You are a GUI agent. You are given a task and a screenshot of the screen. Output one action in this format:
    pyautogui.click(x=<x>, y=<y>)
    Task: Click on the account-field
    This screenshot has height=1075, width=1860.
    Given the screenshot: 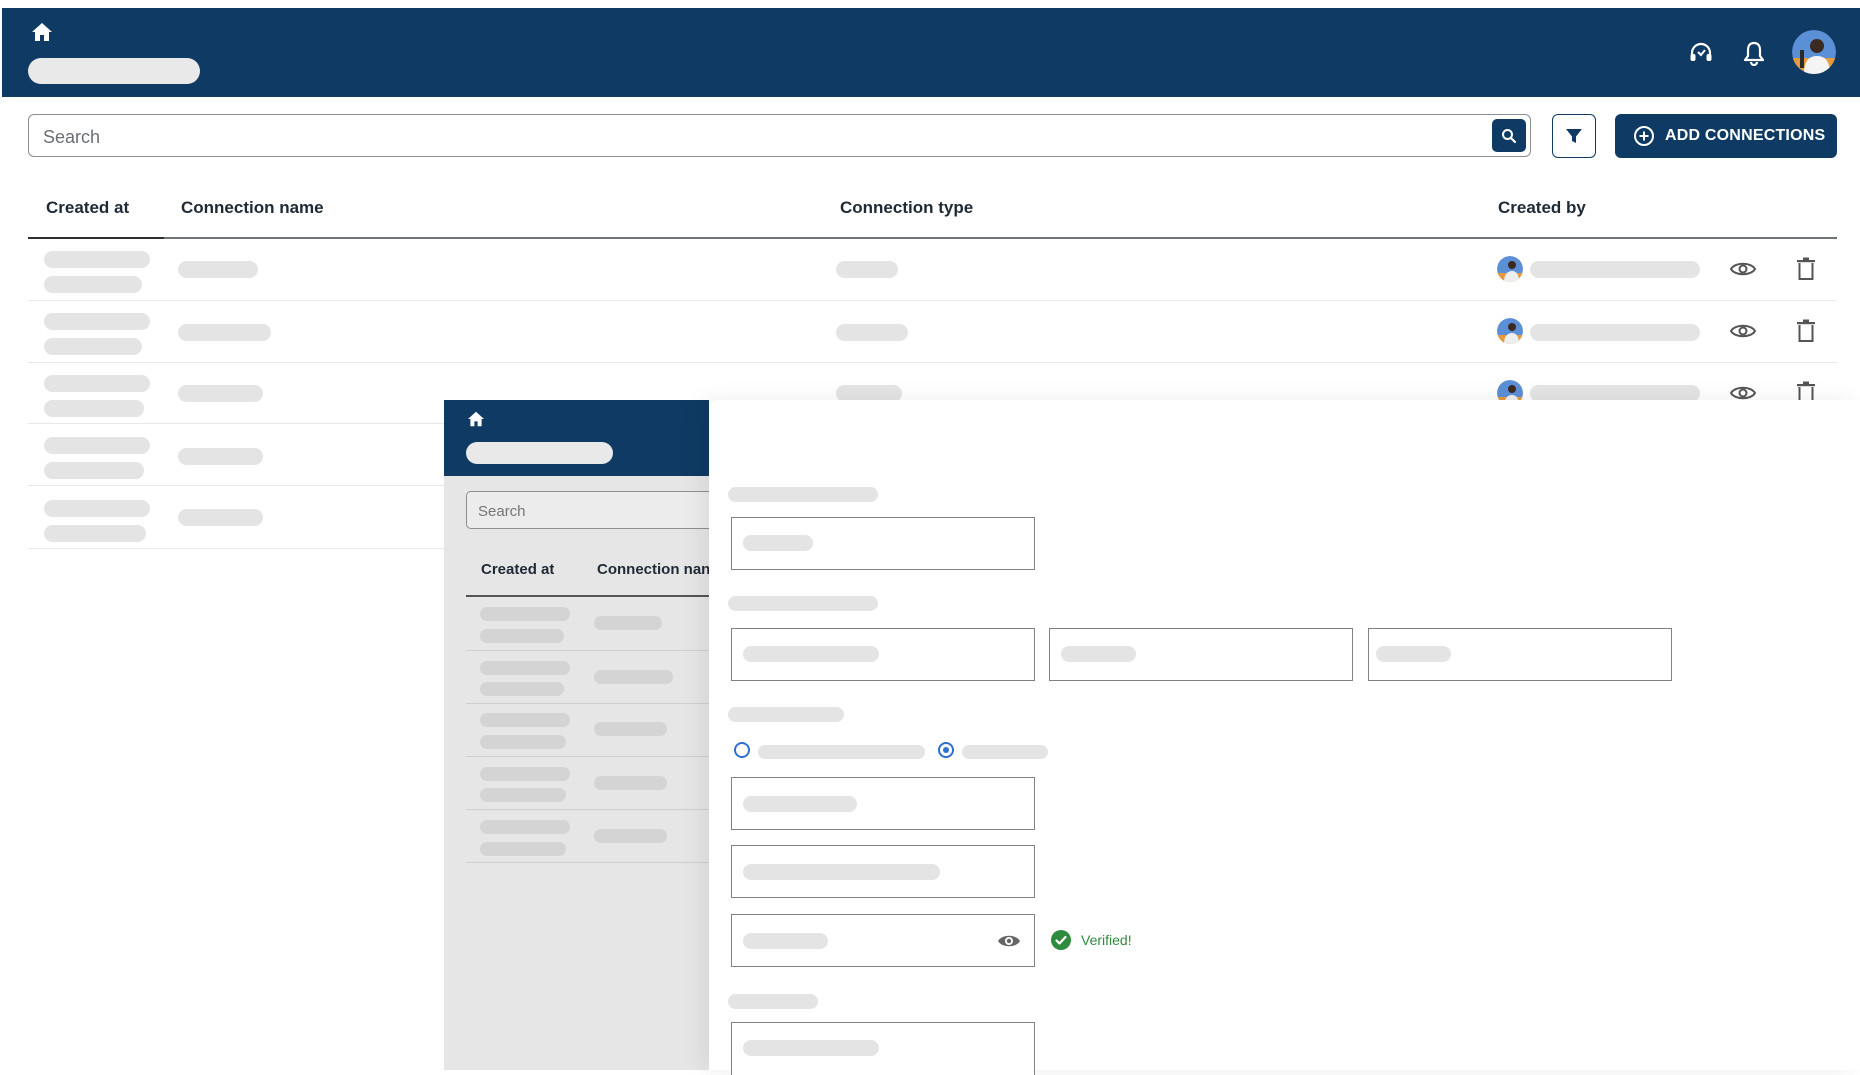 What is the action you would take?
    pyautogui.click(x=883, y=871)
    